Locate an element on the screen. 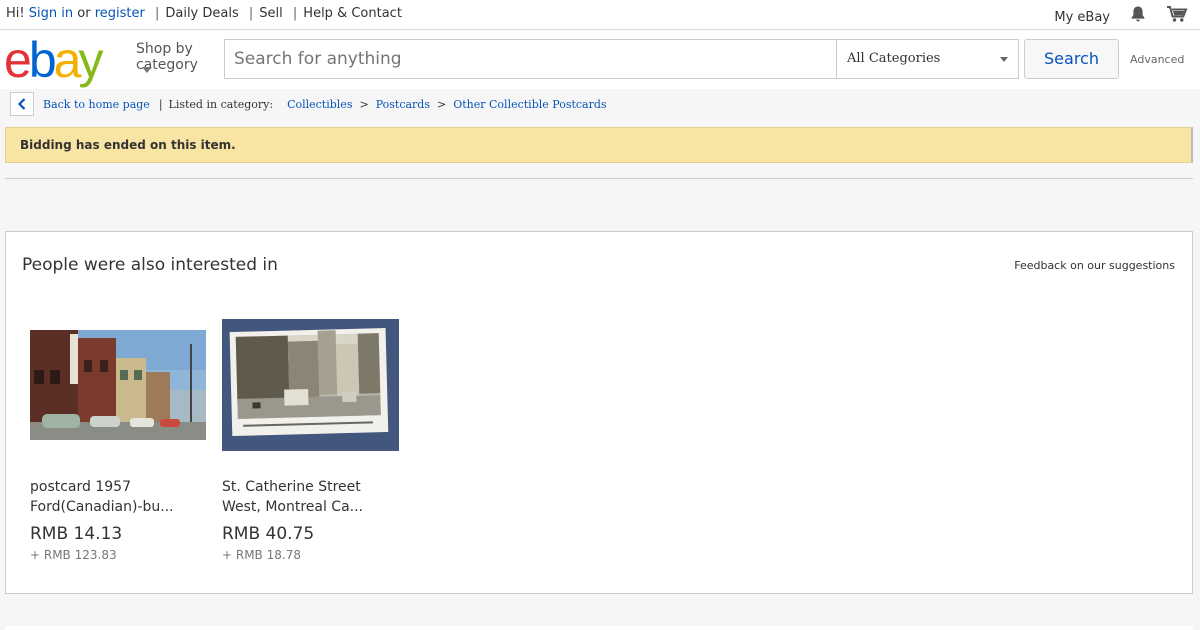 Image resolution: width=1200 pixels, height=630 pixels. item-shipping: + RMB 18.78 is located at coordinates (261, 555).